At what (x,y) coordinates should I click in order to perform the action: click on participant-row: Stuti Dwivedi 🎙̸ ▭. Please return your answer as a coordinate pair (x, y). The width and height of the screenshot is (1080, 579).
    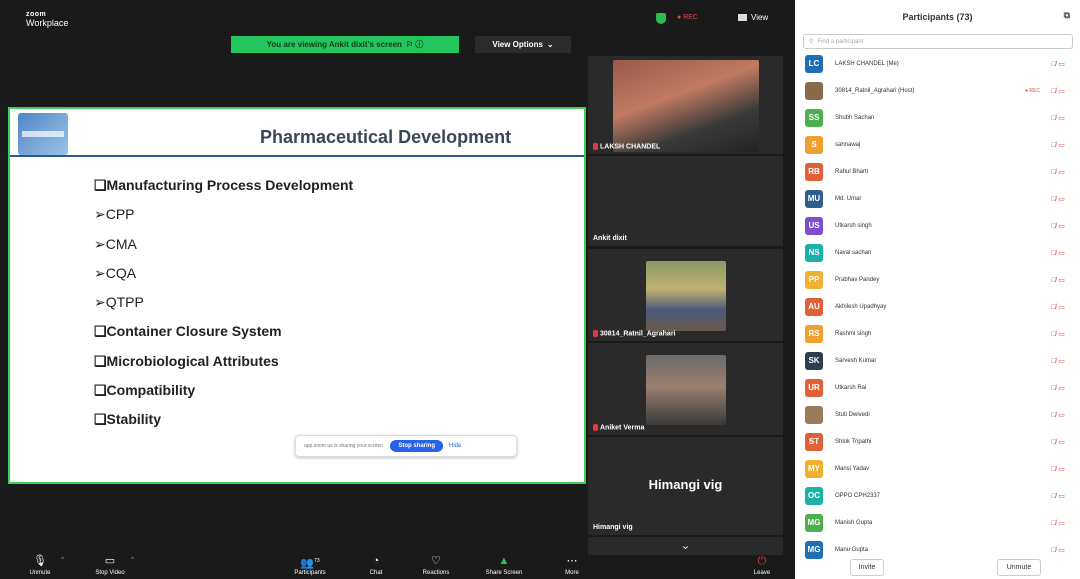
    Looking at the image, I should click on (937, 414).